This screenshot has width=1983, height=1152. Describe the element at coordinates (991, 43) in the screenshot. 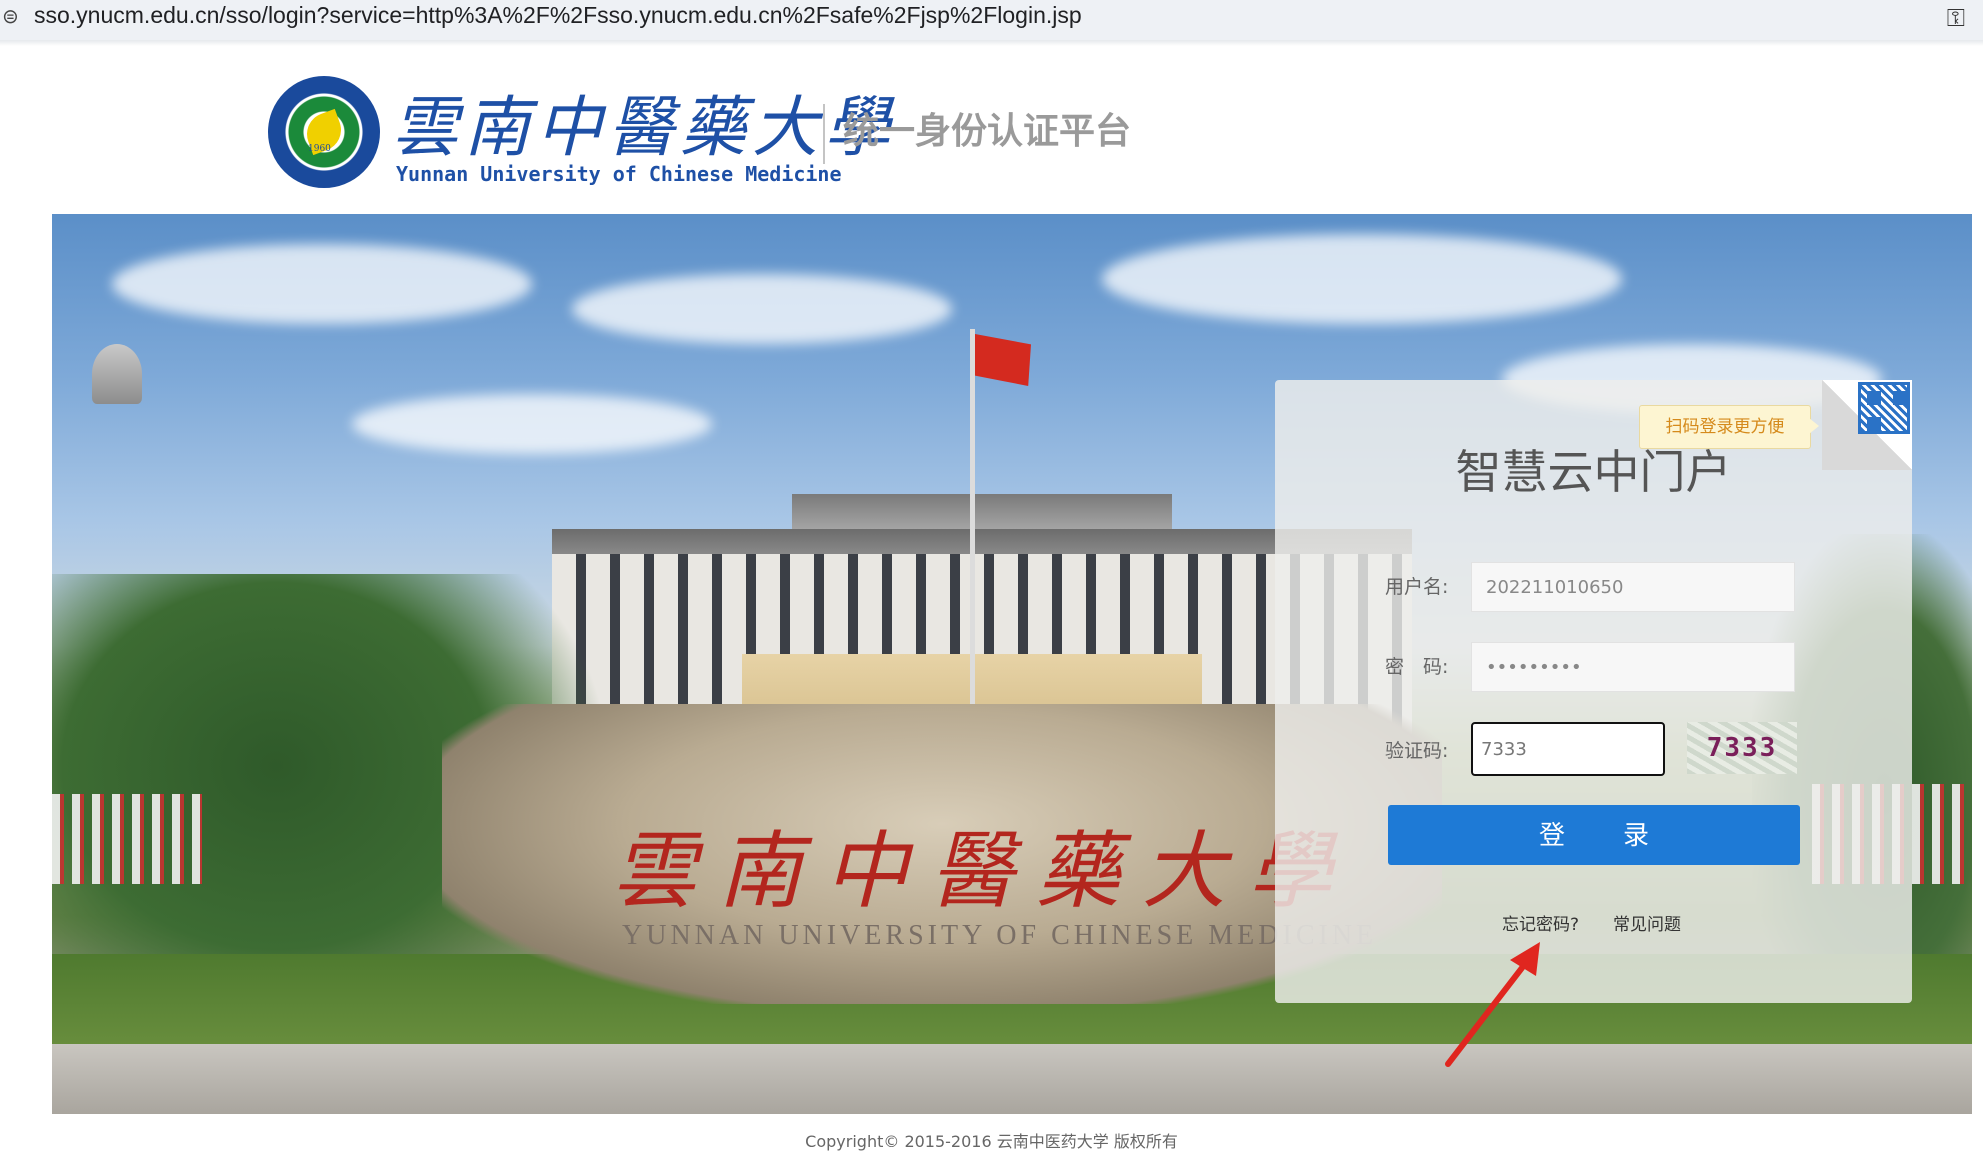

I see `address-bar-shadow` at that location.